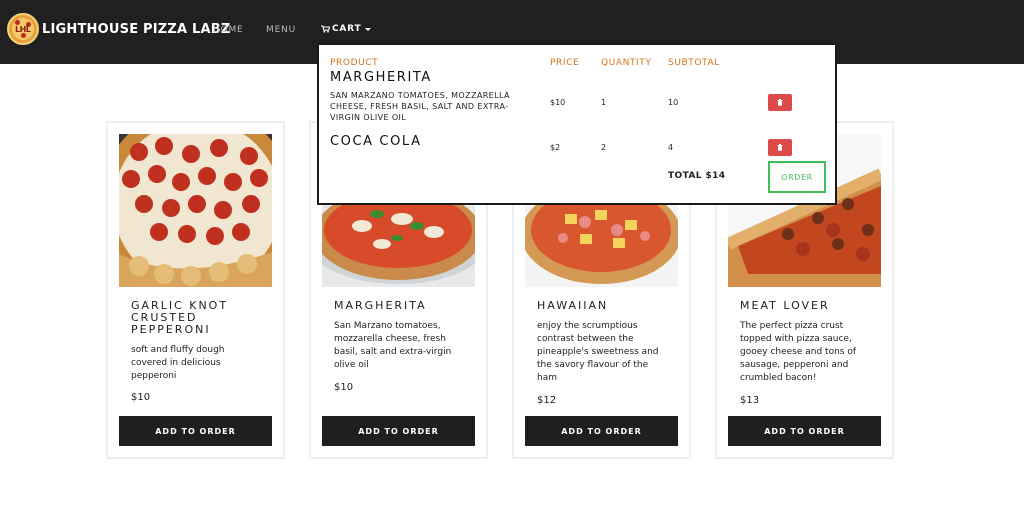 The image size is (1024, 520). What do you see at coordinates (626, 63) in the screenshot?
I see `cart-header-quantity: QUANTITY` at bounding box center [626, 63].